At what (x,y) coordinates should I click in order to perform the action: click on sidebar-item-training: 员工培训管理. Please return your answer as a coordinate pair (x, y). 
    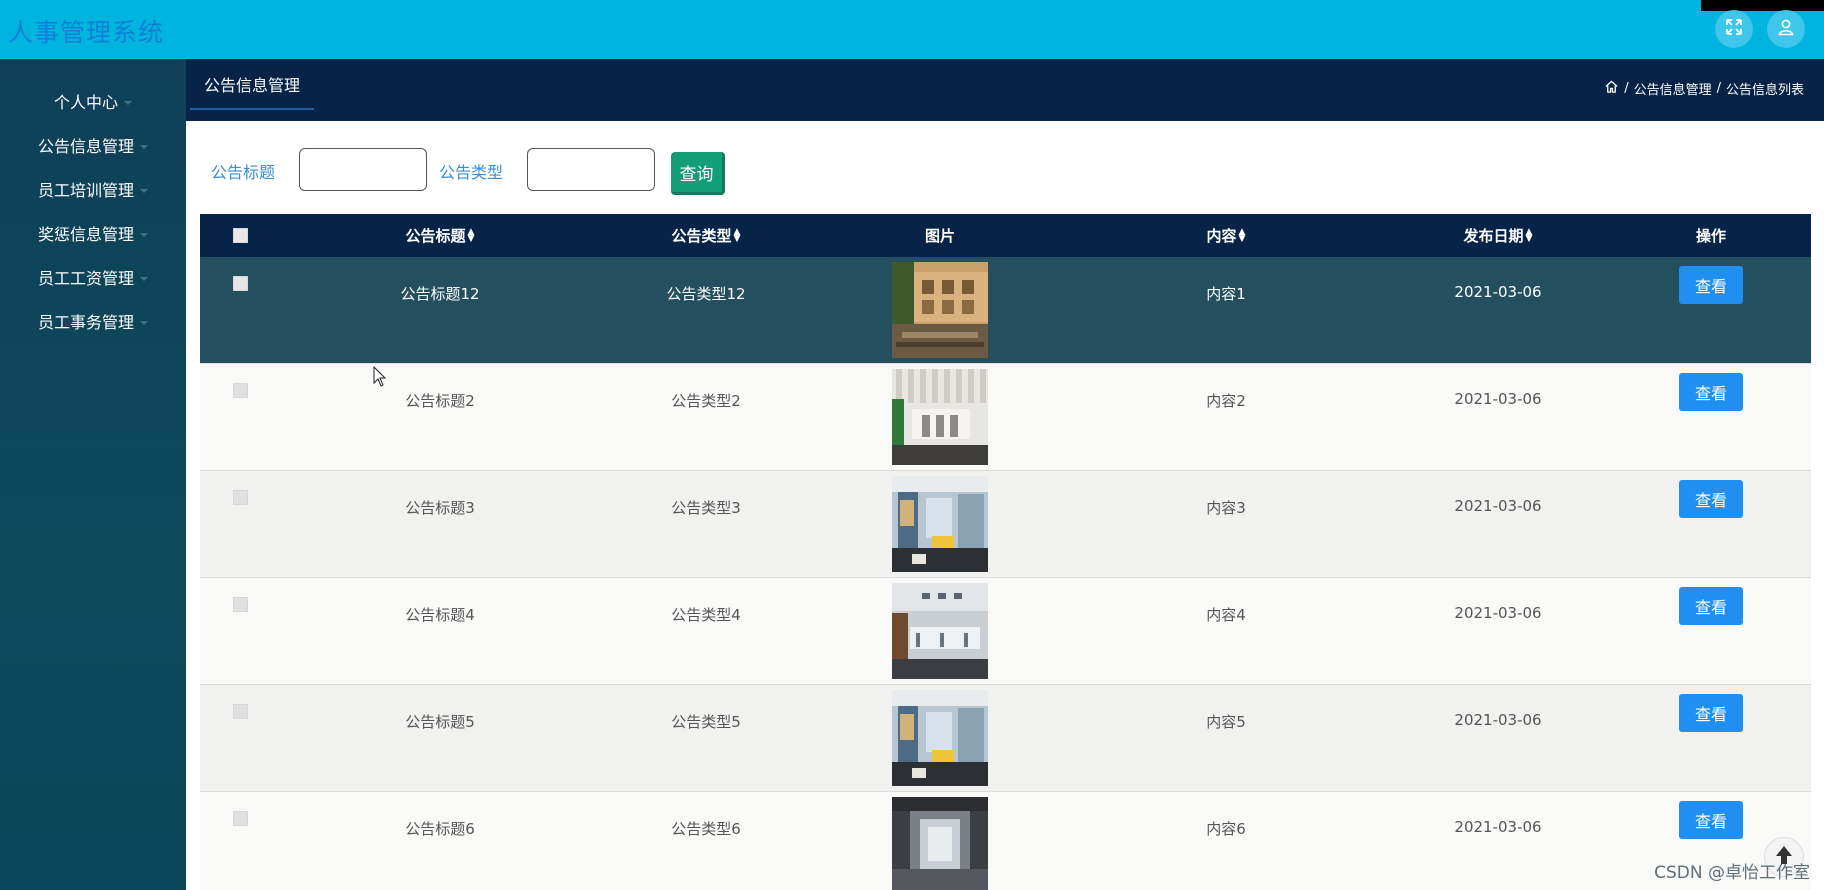
    Looking at the image, I should click on (93, 189).